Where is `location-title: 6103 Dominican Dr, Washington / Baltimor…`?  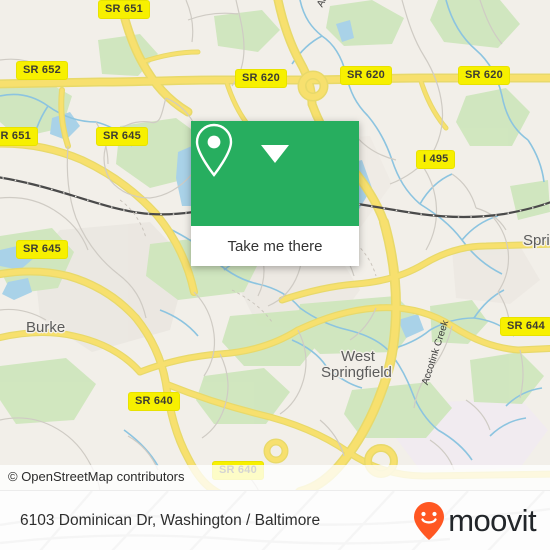 location-title: 6103 Dominican Dr, Washington / Baltimor… is located at coordinates (170, 520).